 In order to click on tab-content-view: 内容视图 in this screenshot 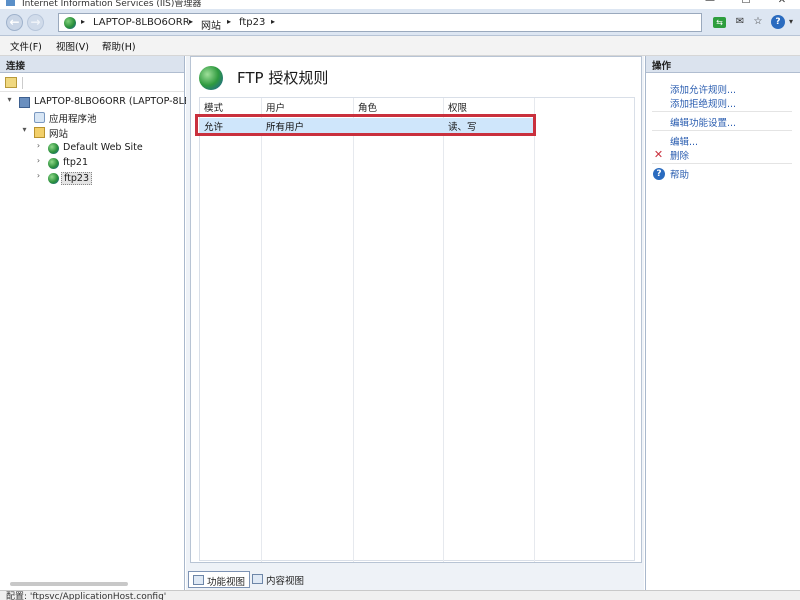, I will do `click(278, 579)`.